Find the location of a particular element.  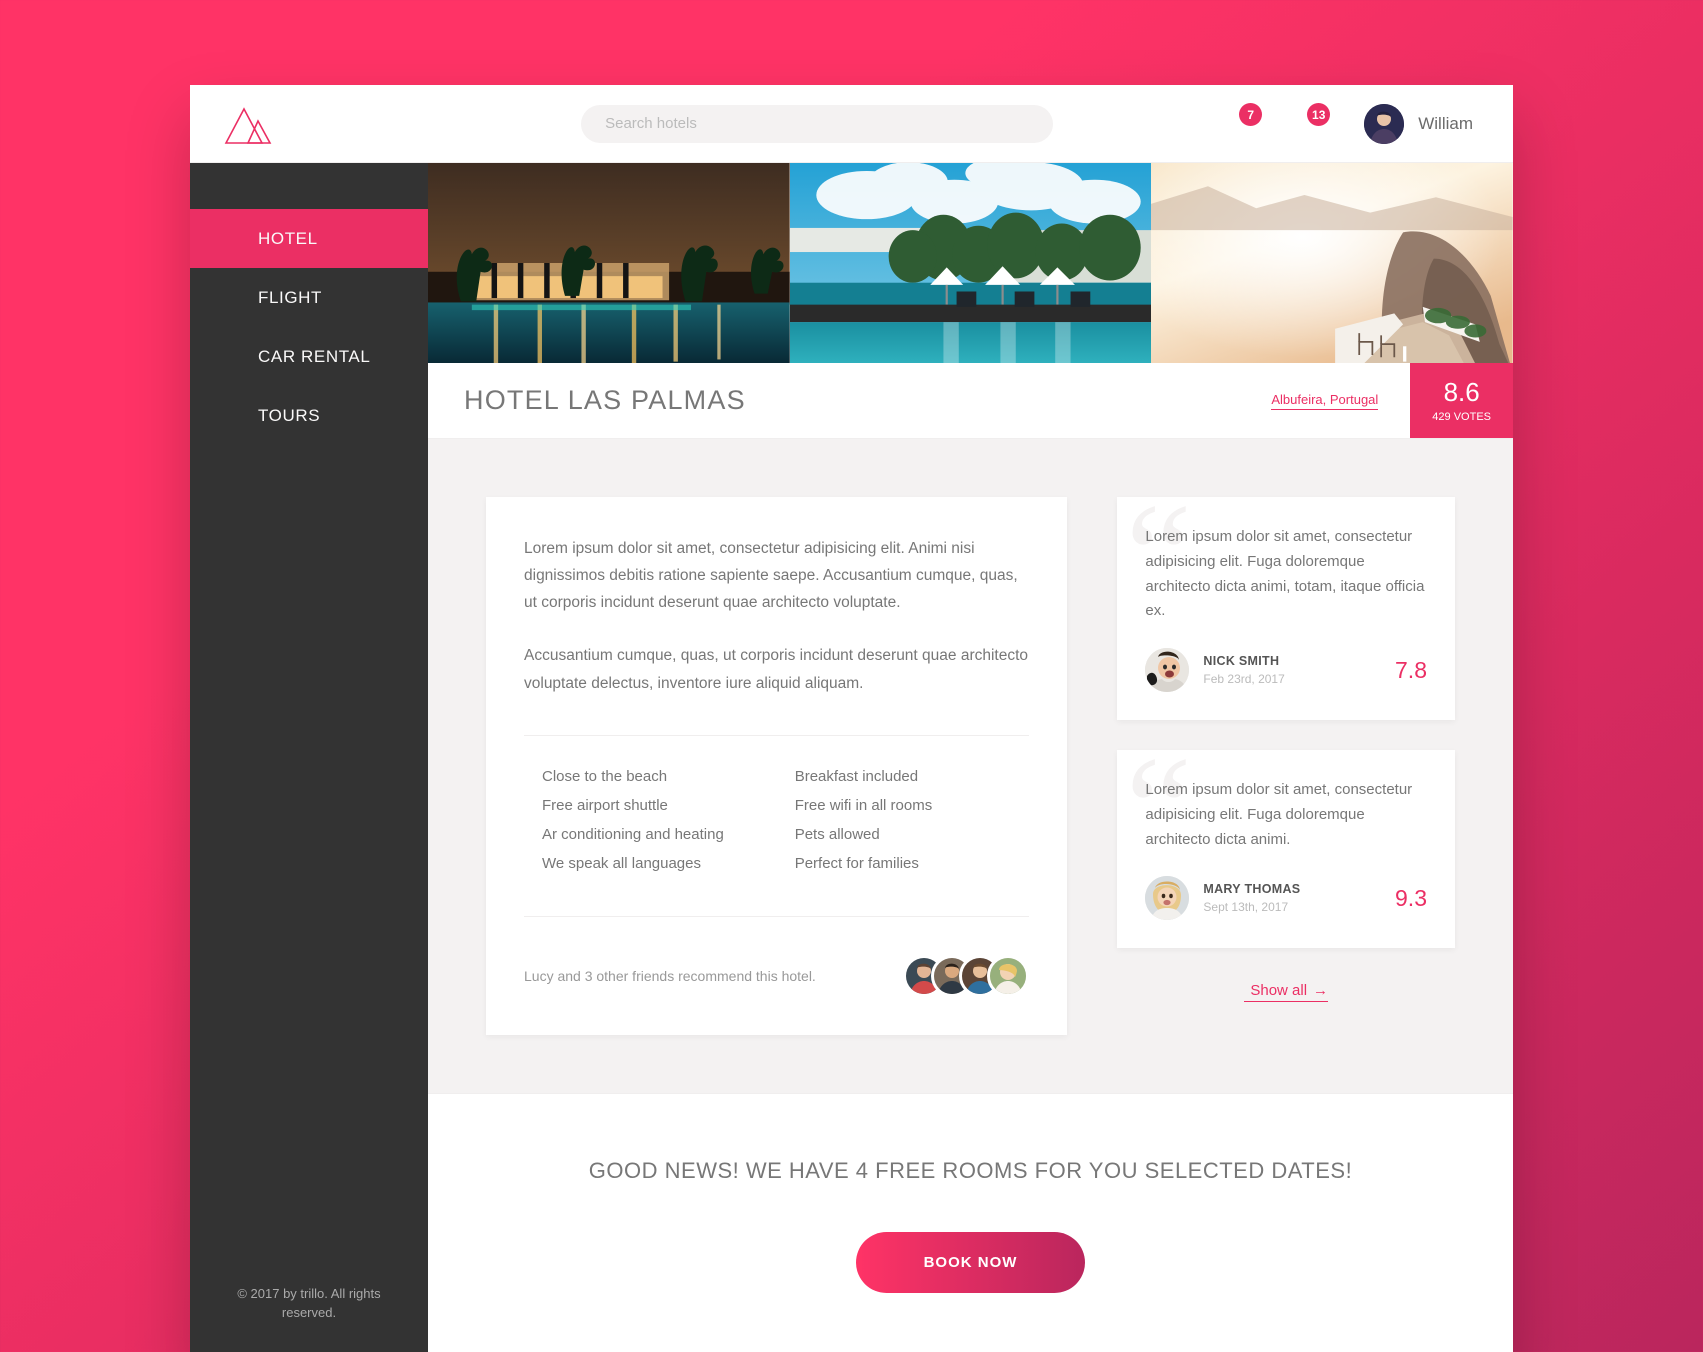

hotel-location: Albufeira, Portugal is located at coordinates (1325, 400).